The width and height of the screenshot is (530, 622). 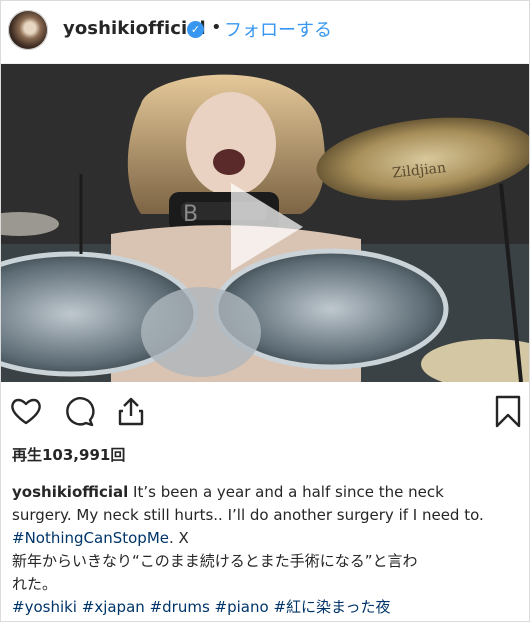 I want to click on svg-text: B, so click(x=190, y=214).